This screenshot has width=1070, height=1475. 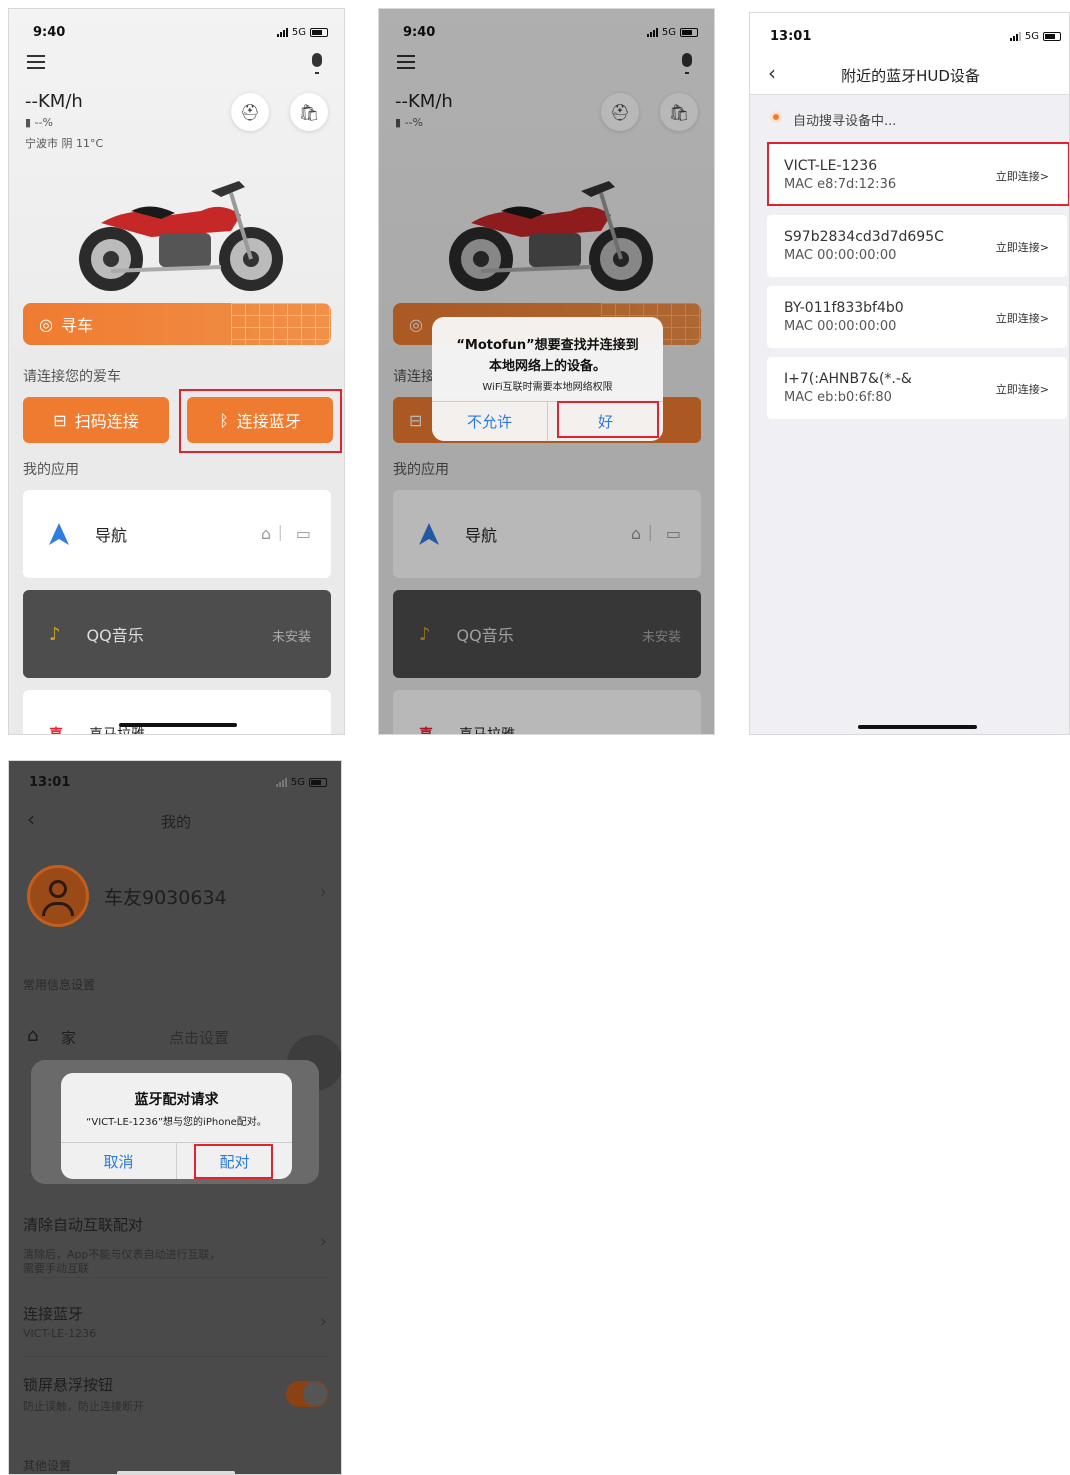 I want to click on find-car-label: 寻车, so click(x=76, y=325).